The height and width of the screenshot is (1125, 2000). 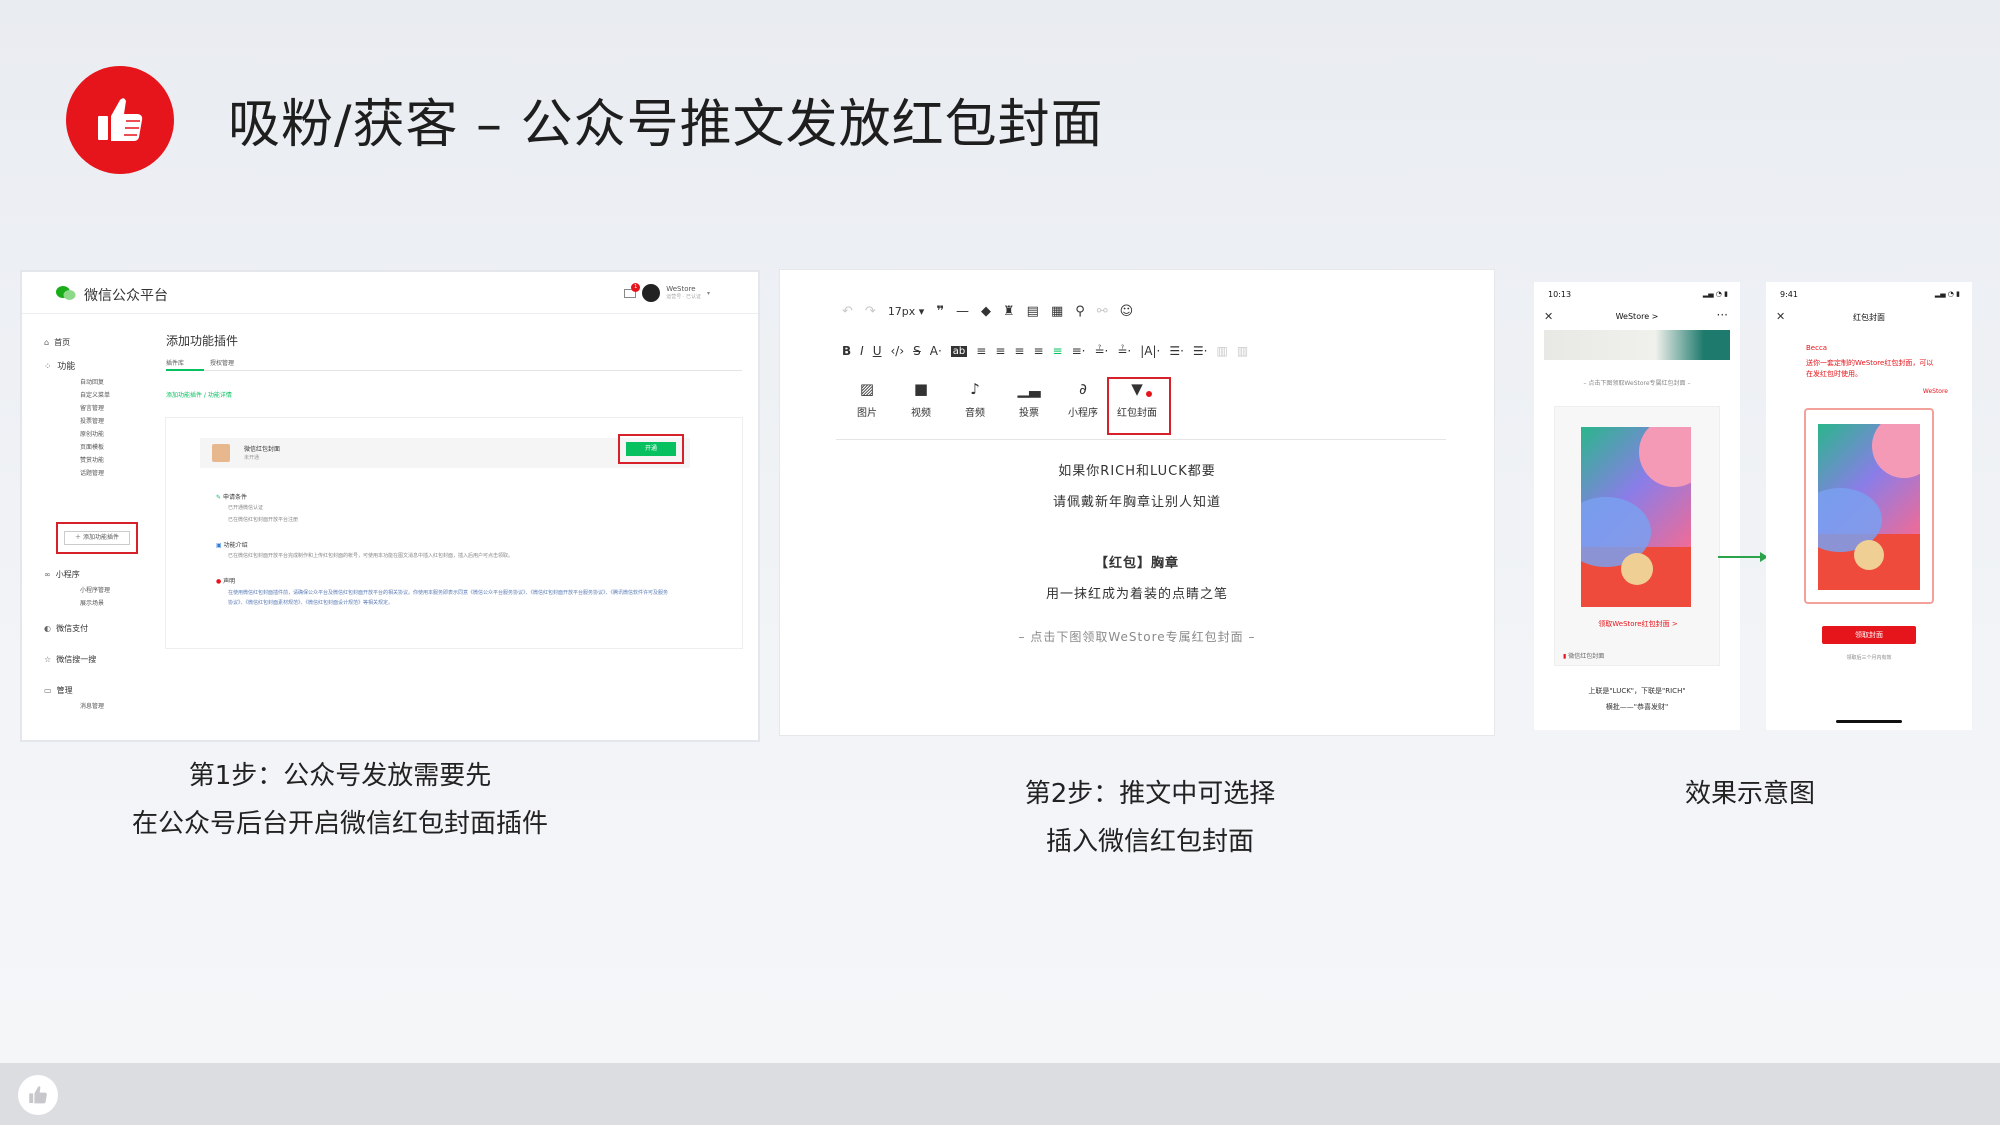 What do you see at coordinates (231, 497) in the screenshot?
I see `section-apply: ✎ 申请条件` at bounding box center [231, 497].